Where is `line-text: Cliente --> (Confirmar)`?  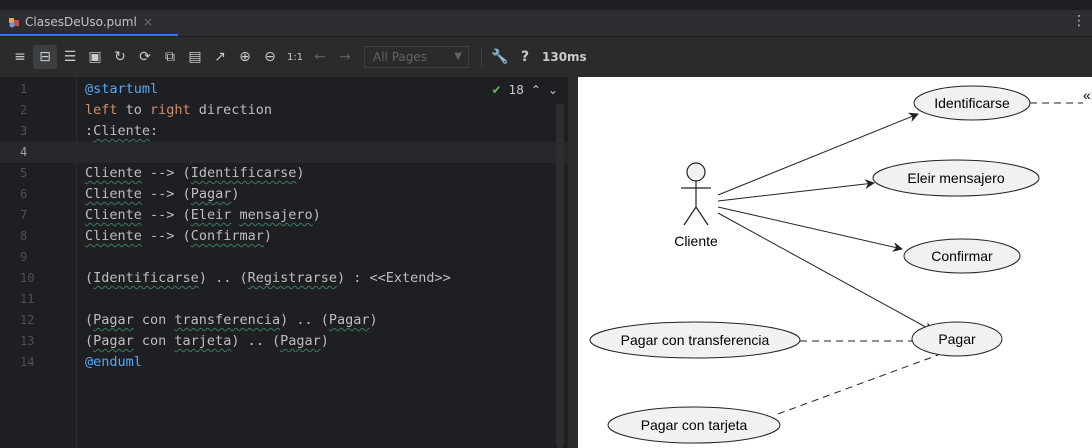
line-text: Cliente --> (Confirmar) is located at coordinates (178, 236).